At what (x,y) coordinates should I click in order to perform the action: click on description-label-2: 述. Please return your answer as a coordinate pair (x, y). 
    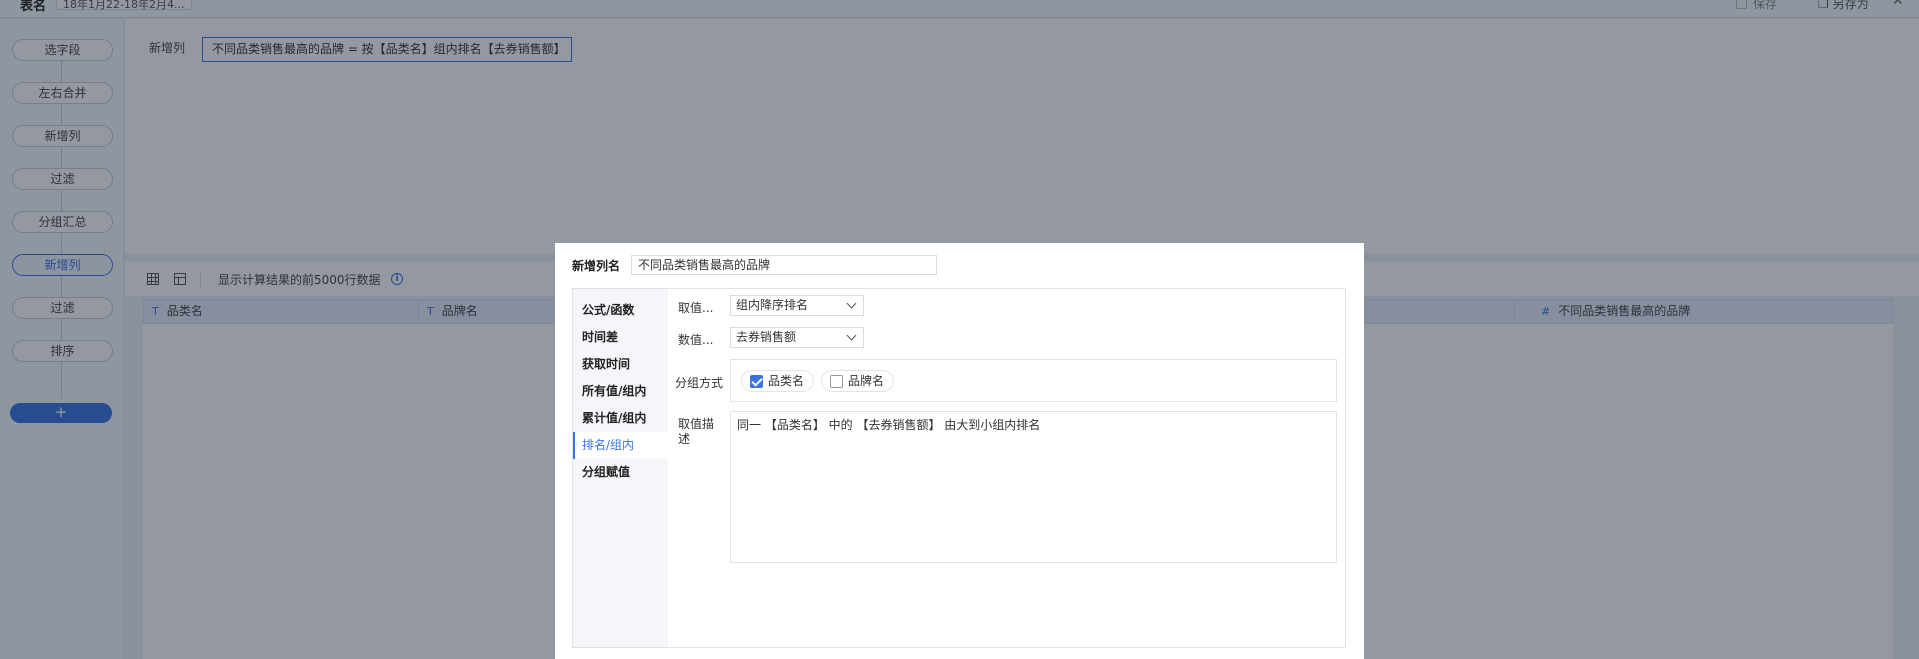
    Looking at the image, I should click on (684, 439).